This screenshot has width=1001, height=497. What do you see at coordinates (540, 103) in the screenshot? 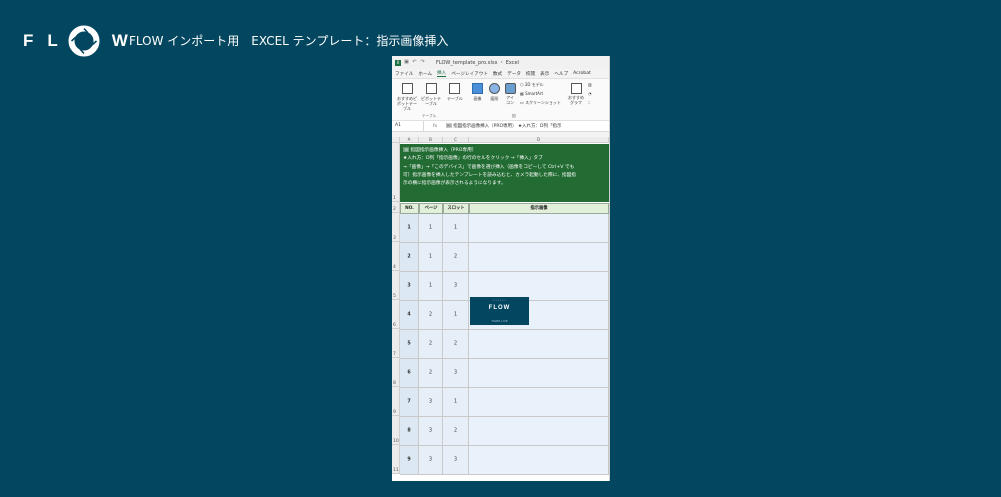
I see `screenshot-button: ▭ スクリーンショット` at bounding box center [540, 103].